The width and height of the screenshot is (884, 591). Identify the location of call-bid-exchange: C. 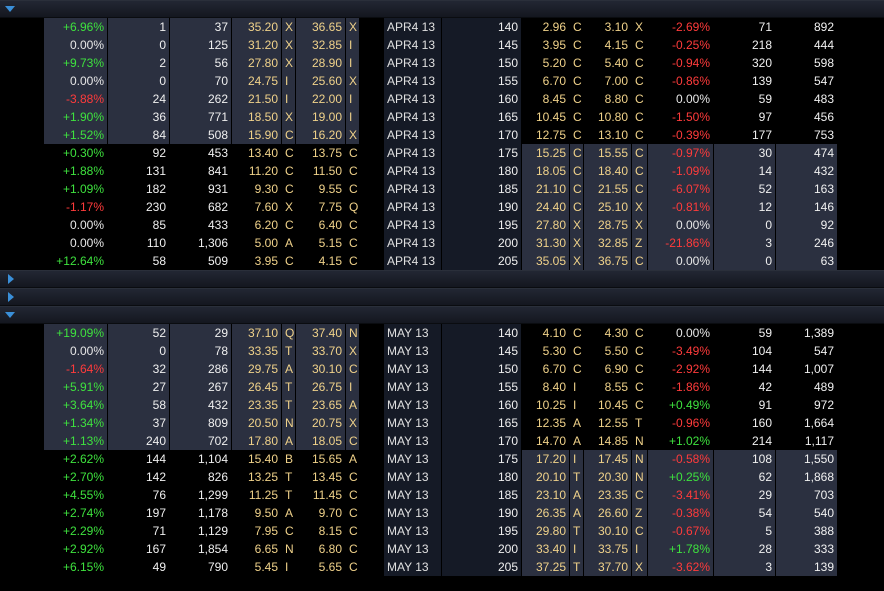
(289, 189).